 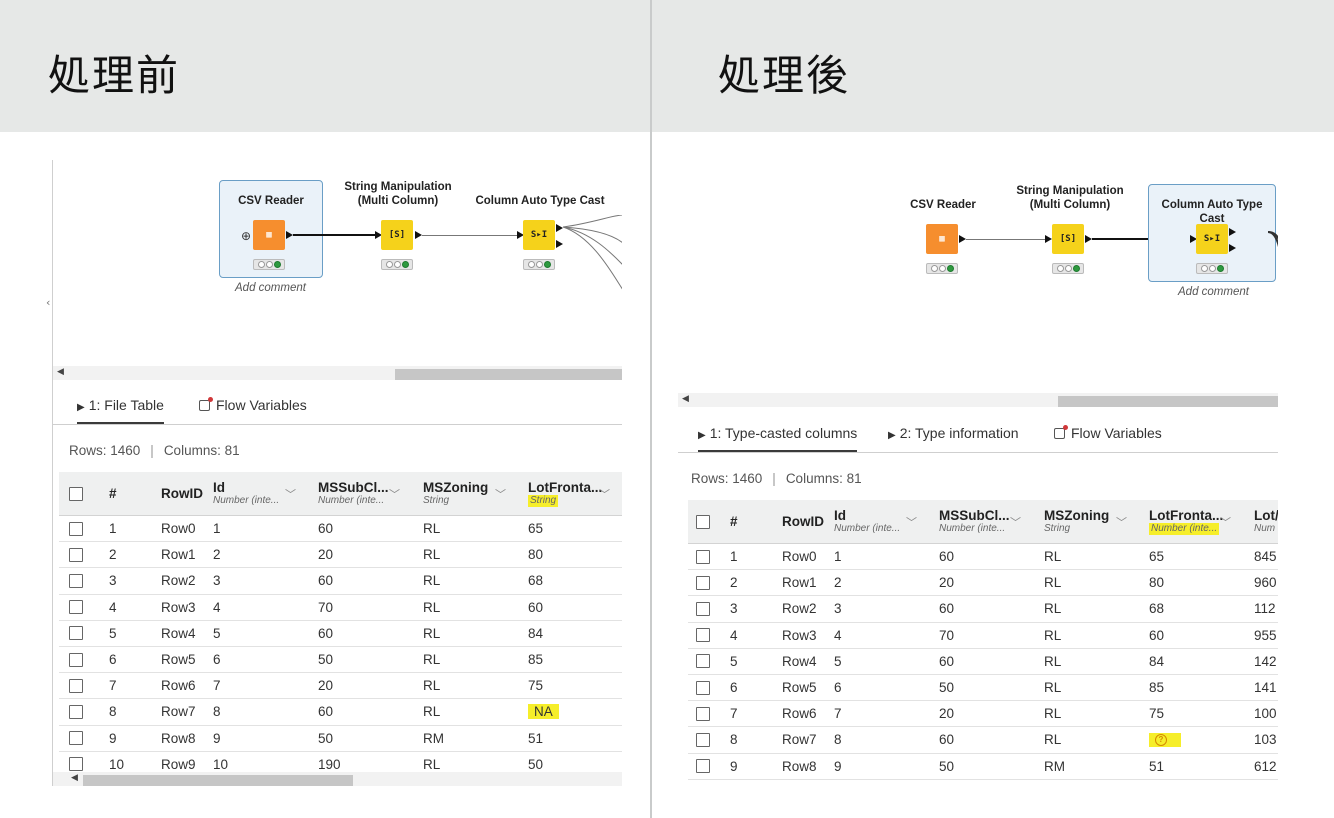 I want to click on table-cell: RL, so click(x=432, y=712).